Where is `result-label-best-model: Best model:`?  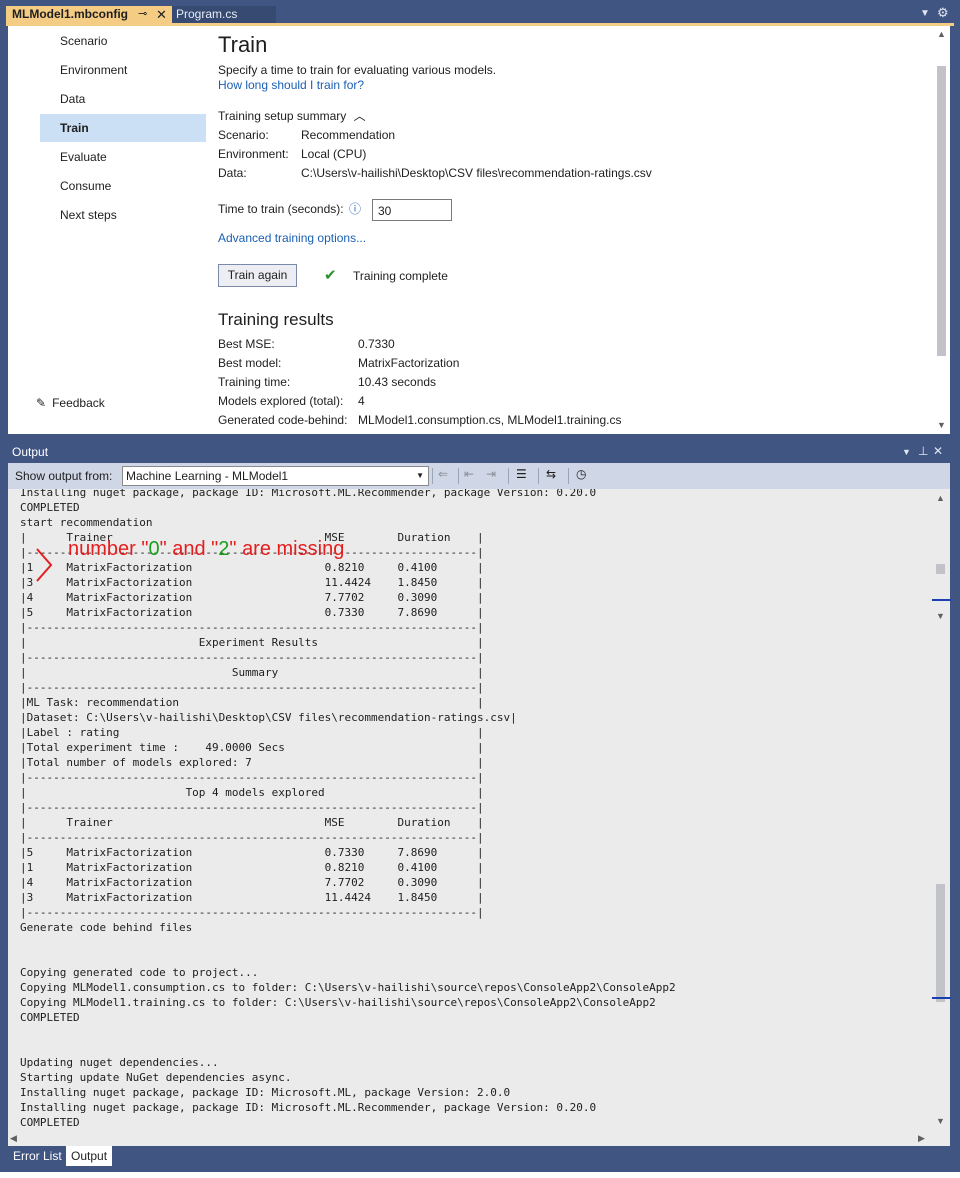 result-label-best-model: Best model: is located at coordinates (250, 363).